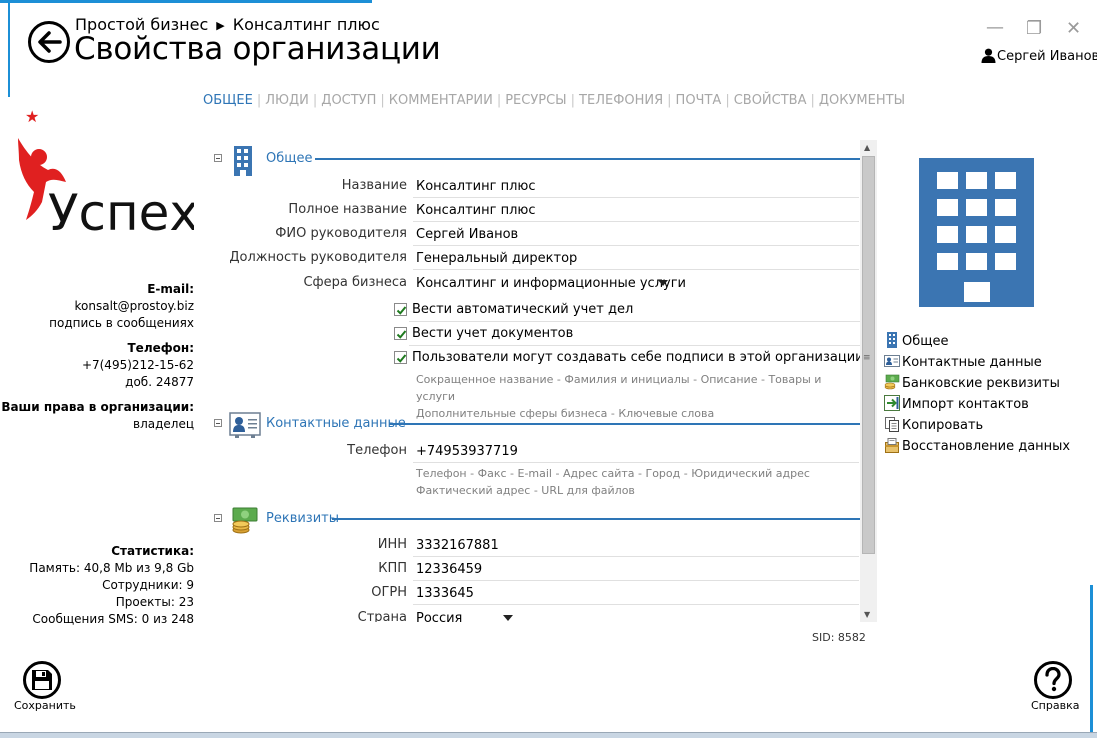 Image resolution: width=1097 pixels, height=738 pixels. Describe the element at coordinates (636, 614) in the screenshot. I see `country-select: Россия` at that location.